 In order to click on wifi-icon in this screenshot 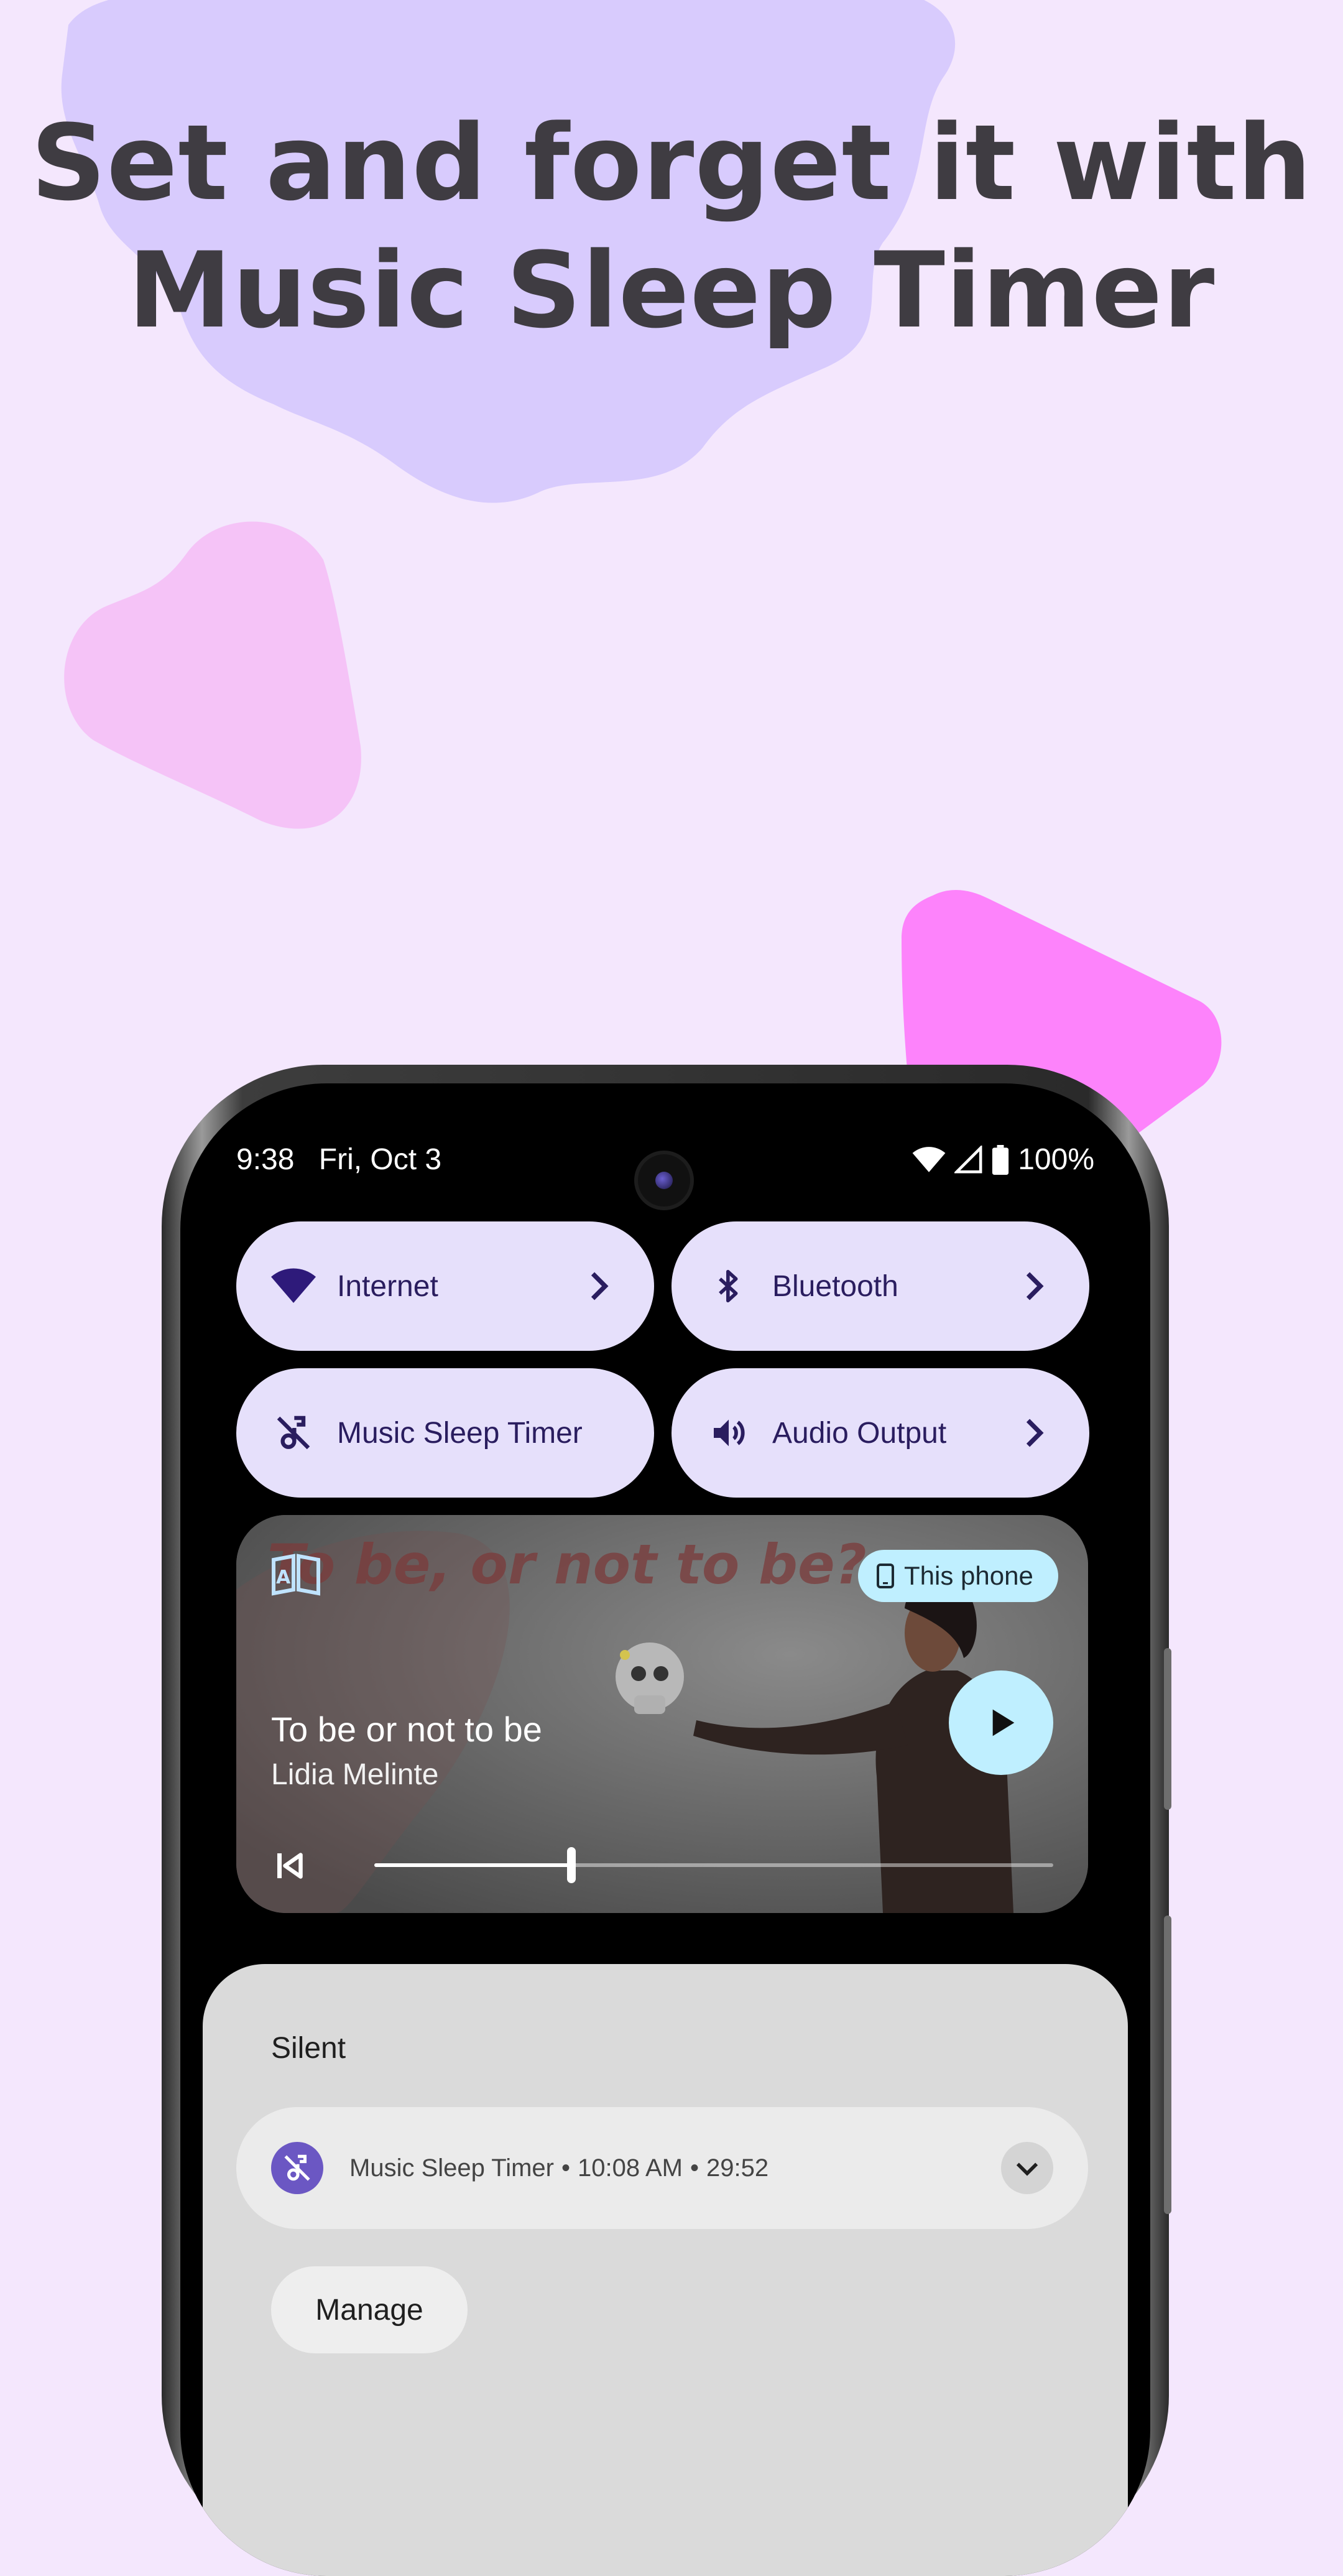, I will do `click(293, 1287)`.